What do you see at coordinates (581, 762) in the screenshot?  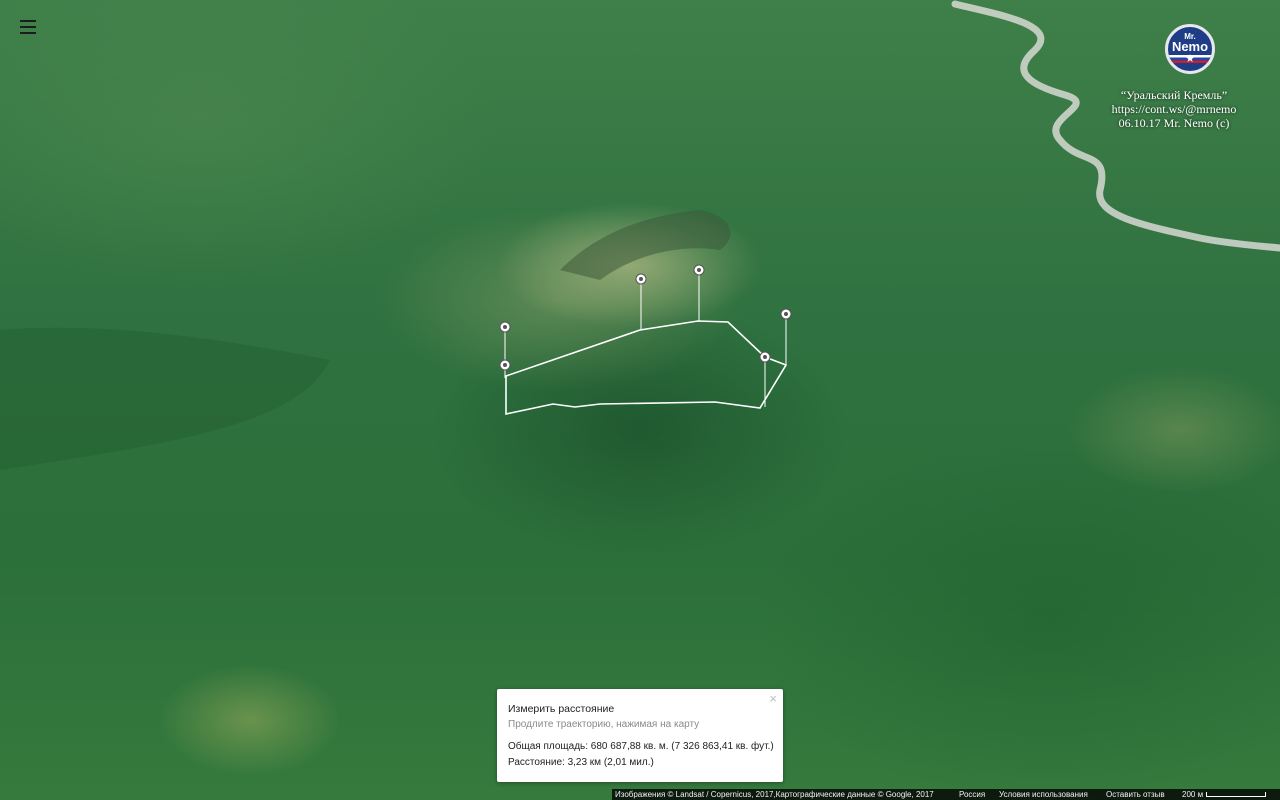 I see `total-distance: Расстояние: 3,23 км (2,01 мил.)` at bounding box center [581, 762].